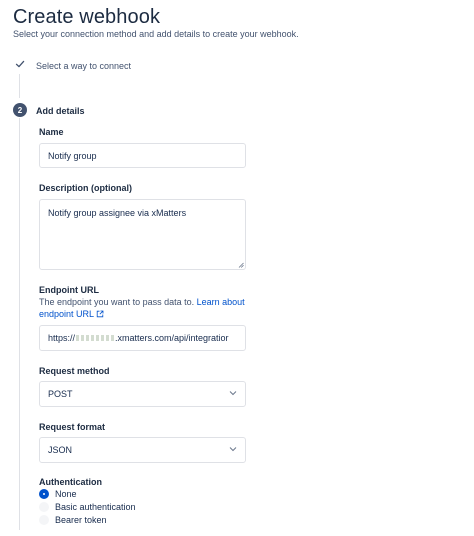  What do you see at coordinates (117, 302) in the screenshot?
I see `endpoint-help-text: The endpoint you want to pass data to.` at bounding box center [117, 302].